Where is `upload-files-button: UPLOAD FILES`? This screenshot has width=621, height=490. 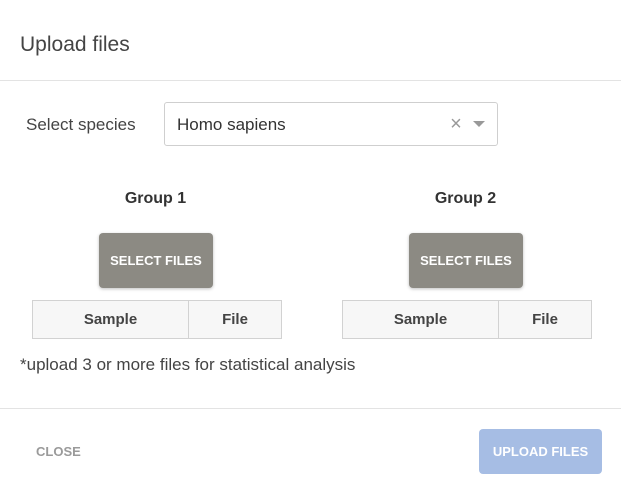
upload-files-button: UPLOAD FILES is located at coordinates (540, 451).